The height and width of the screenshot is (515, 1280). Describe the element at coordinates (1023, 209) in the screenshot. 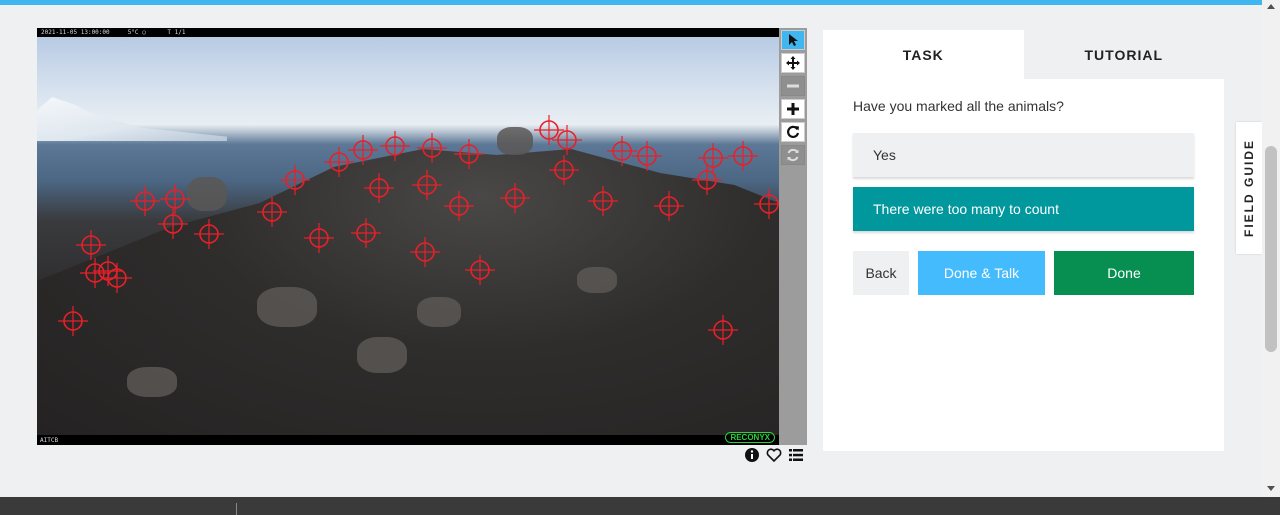

I see `answer-too-many-button: There were too many to count` at that location.